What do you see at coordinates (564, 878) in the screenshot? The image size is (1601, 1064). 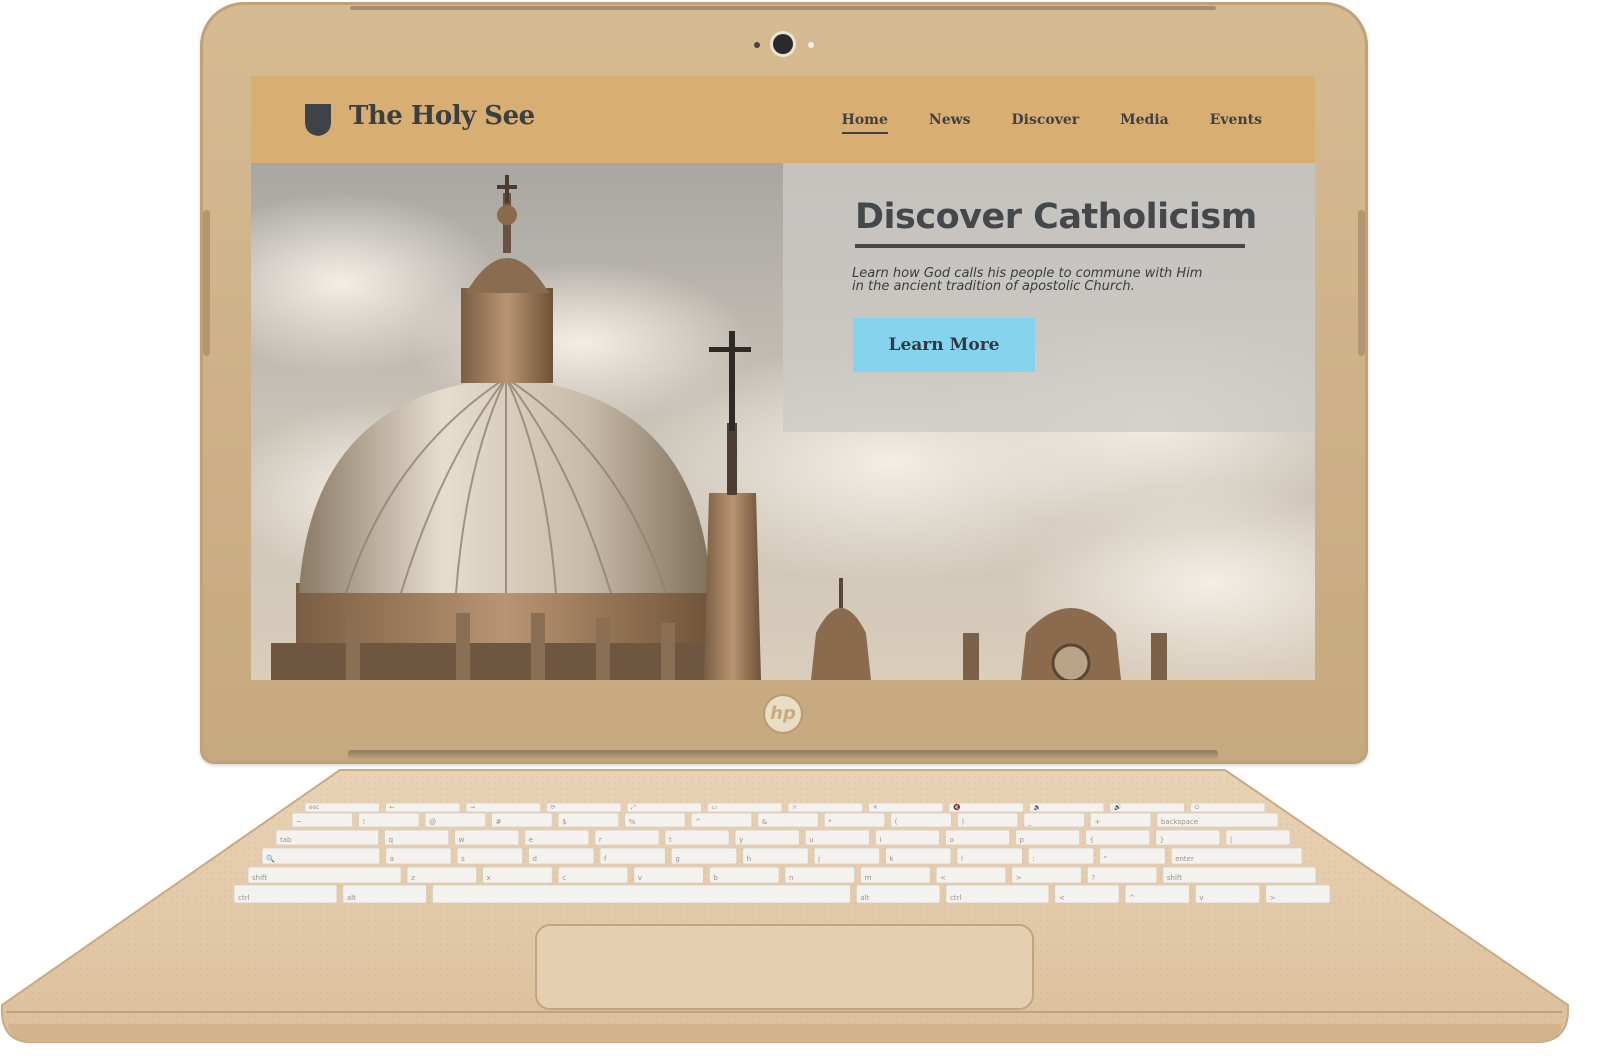 I see `key-label: c` at bounding box center [564, 878].